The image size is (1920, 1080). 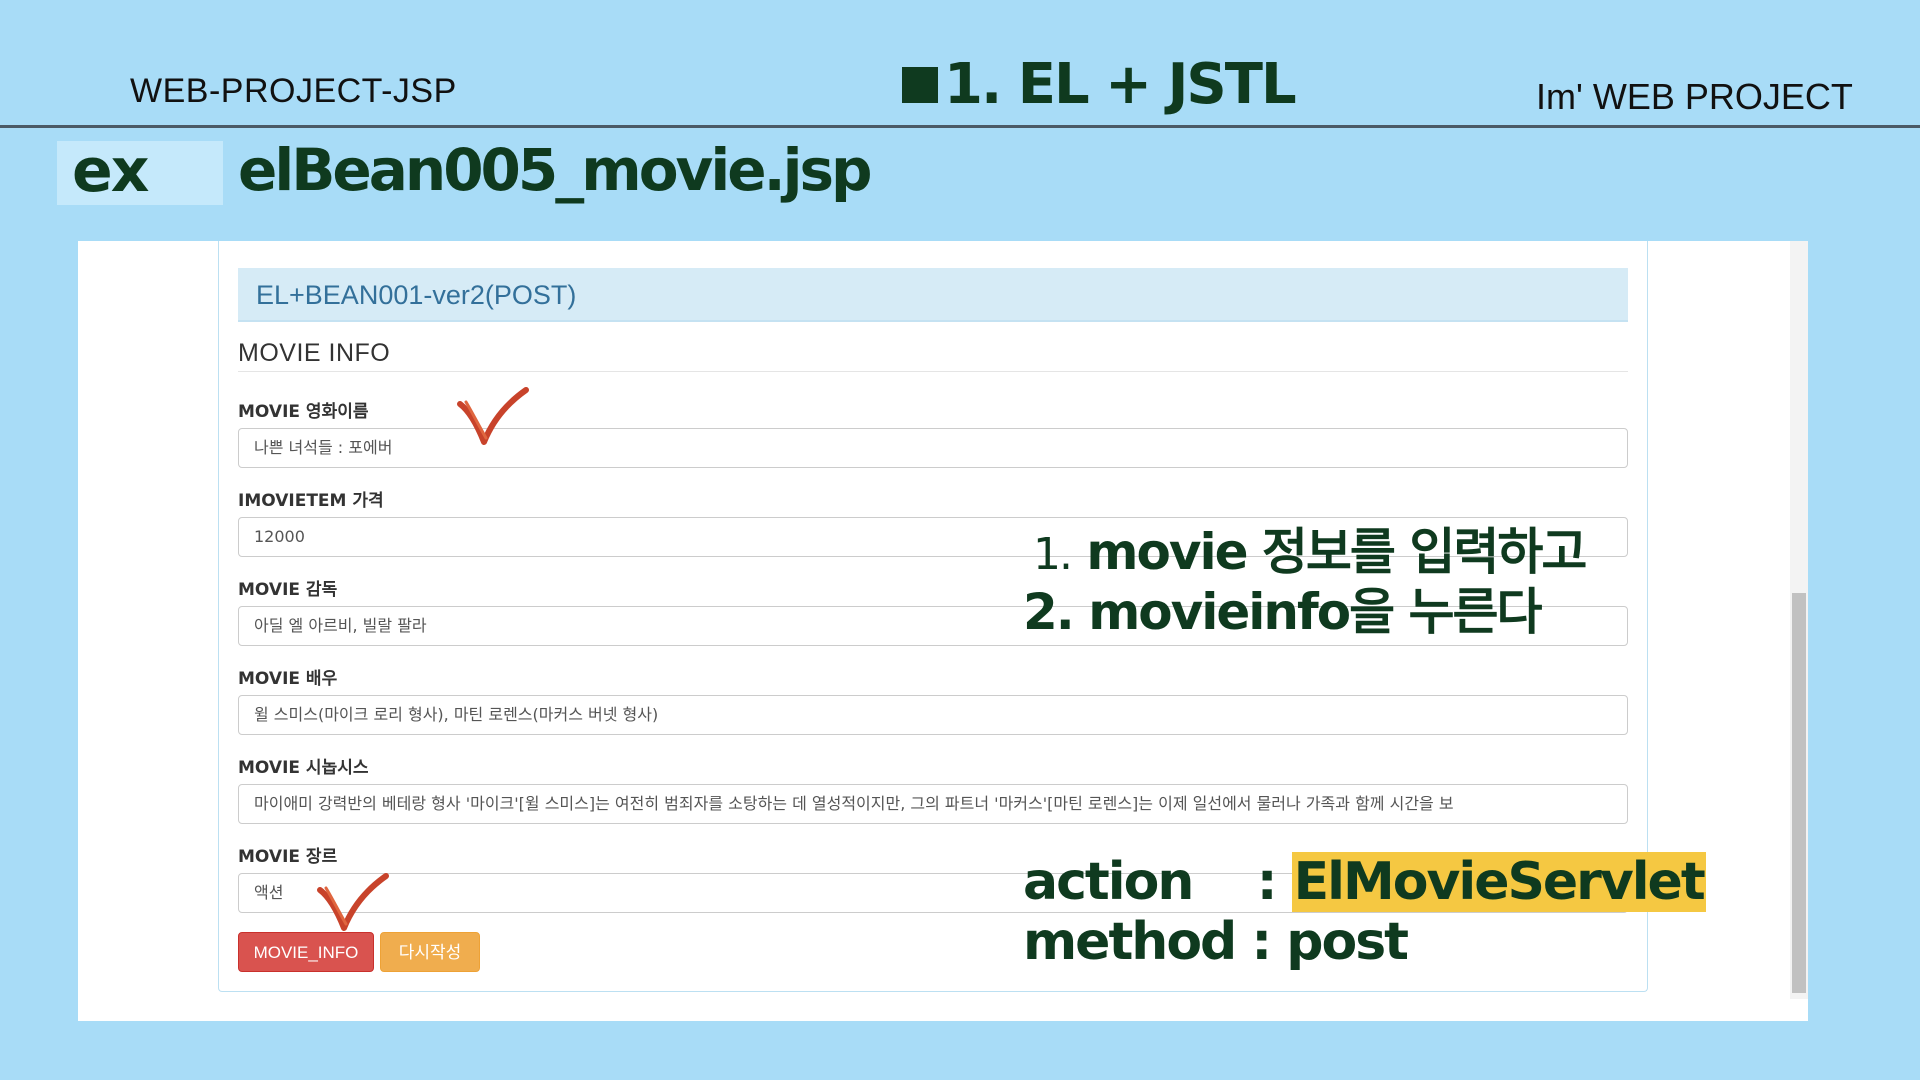 I want to click on field-label-actor: MOVIE 배우, so click(x=288, y=679).